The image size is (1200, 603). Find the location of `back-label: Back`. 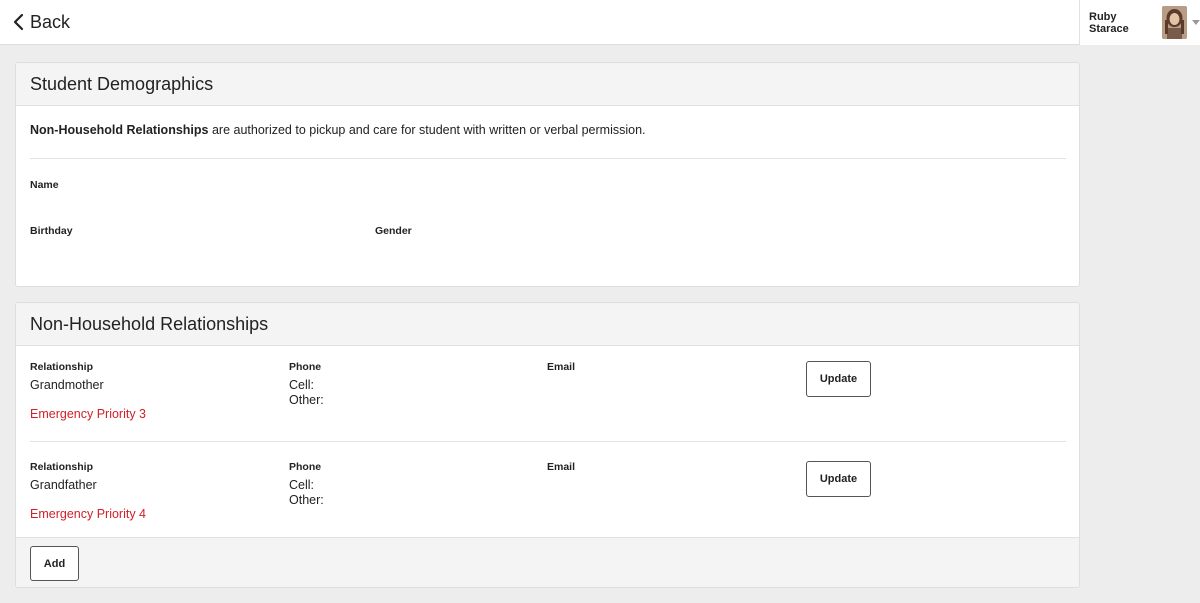

back-label: Back is located at coordinates (50, 21).